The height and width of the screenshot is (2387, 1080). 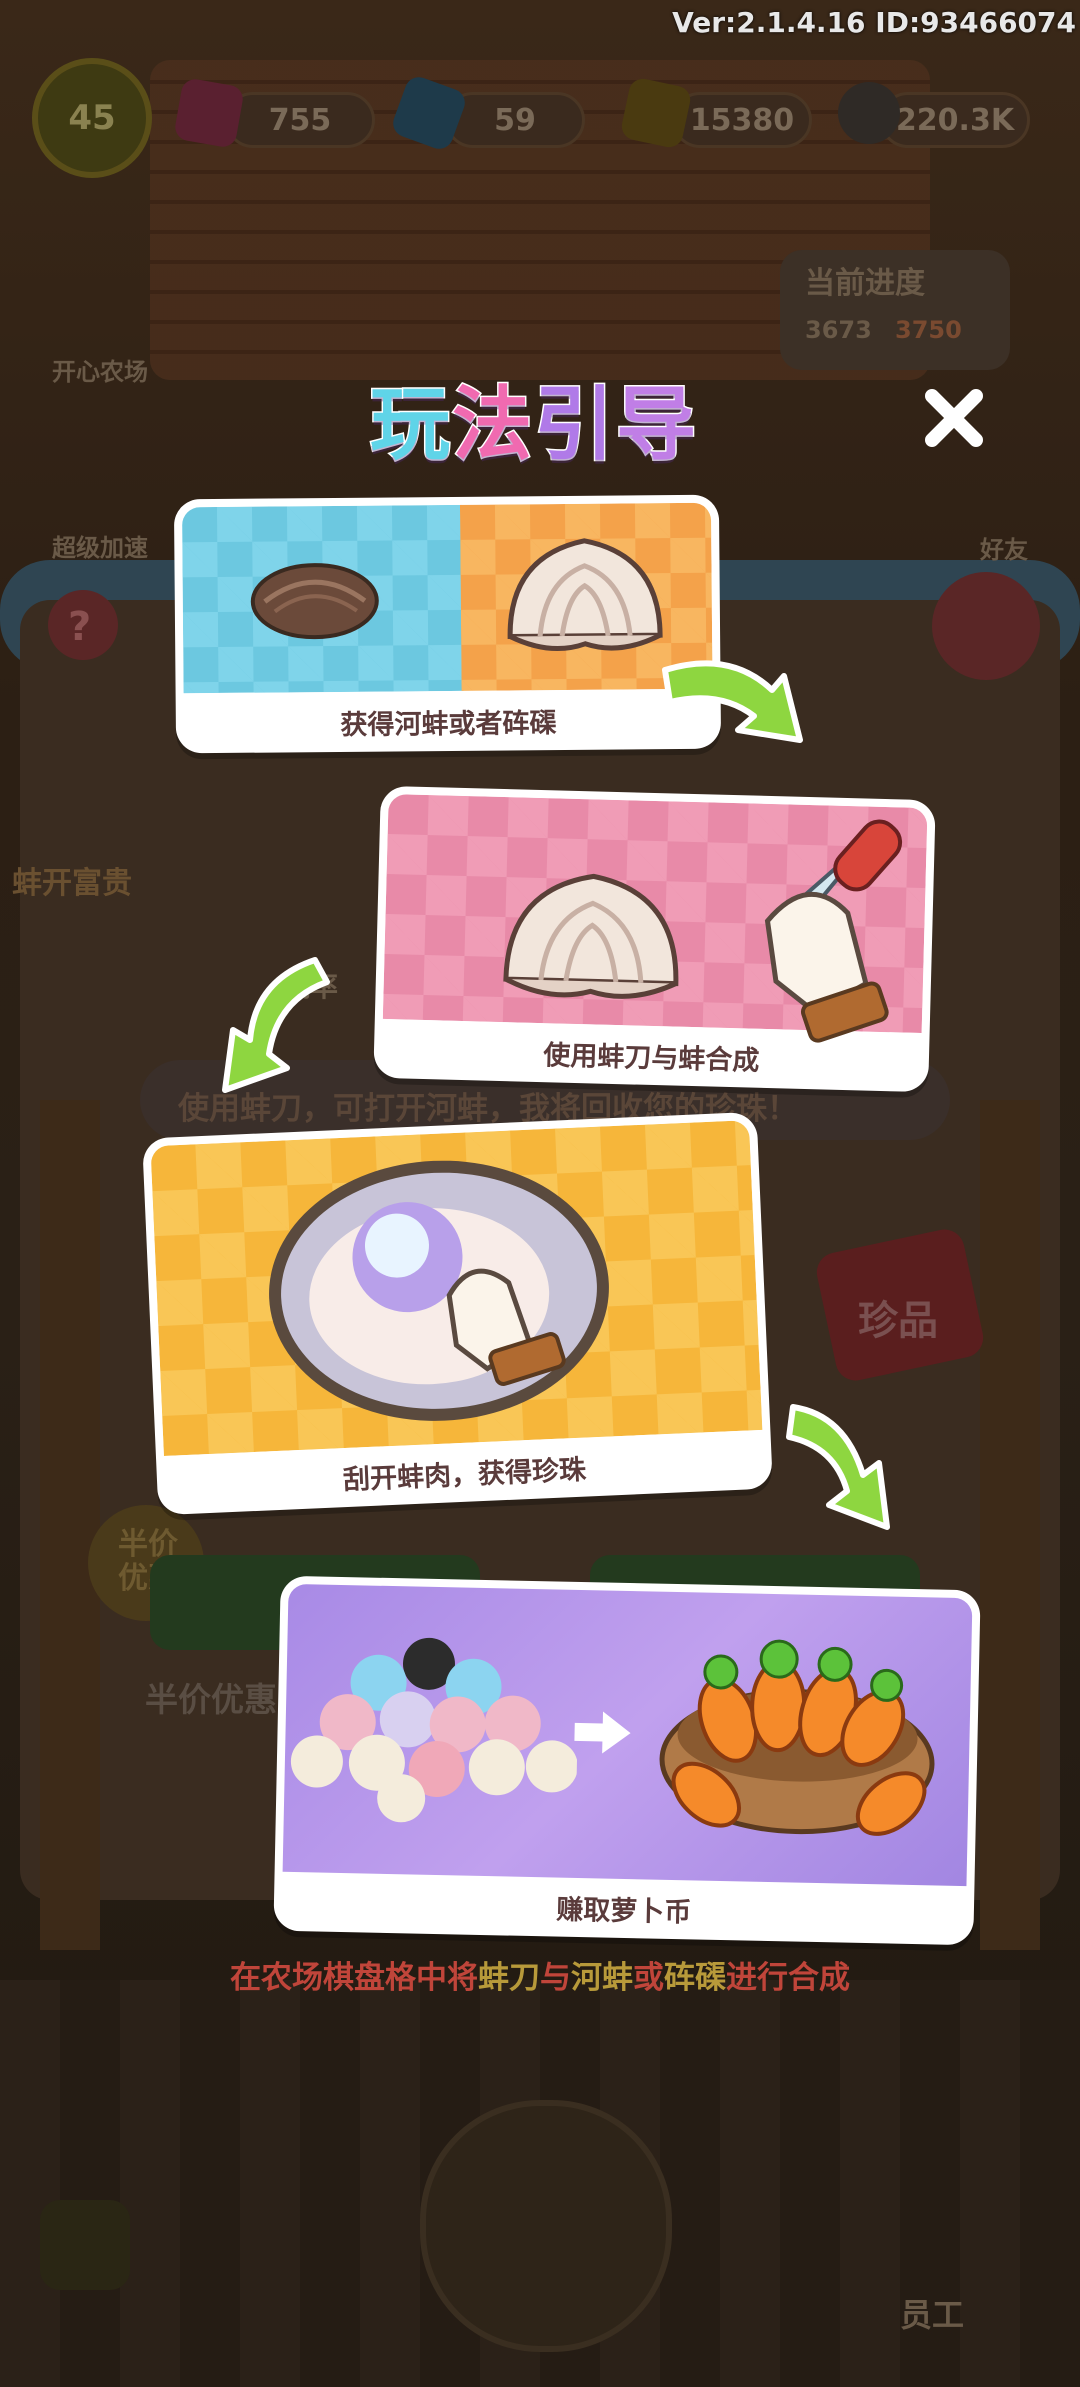 I want to click on guide-title-char-3: 引, so click(x=574, y=425).